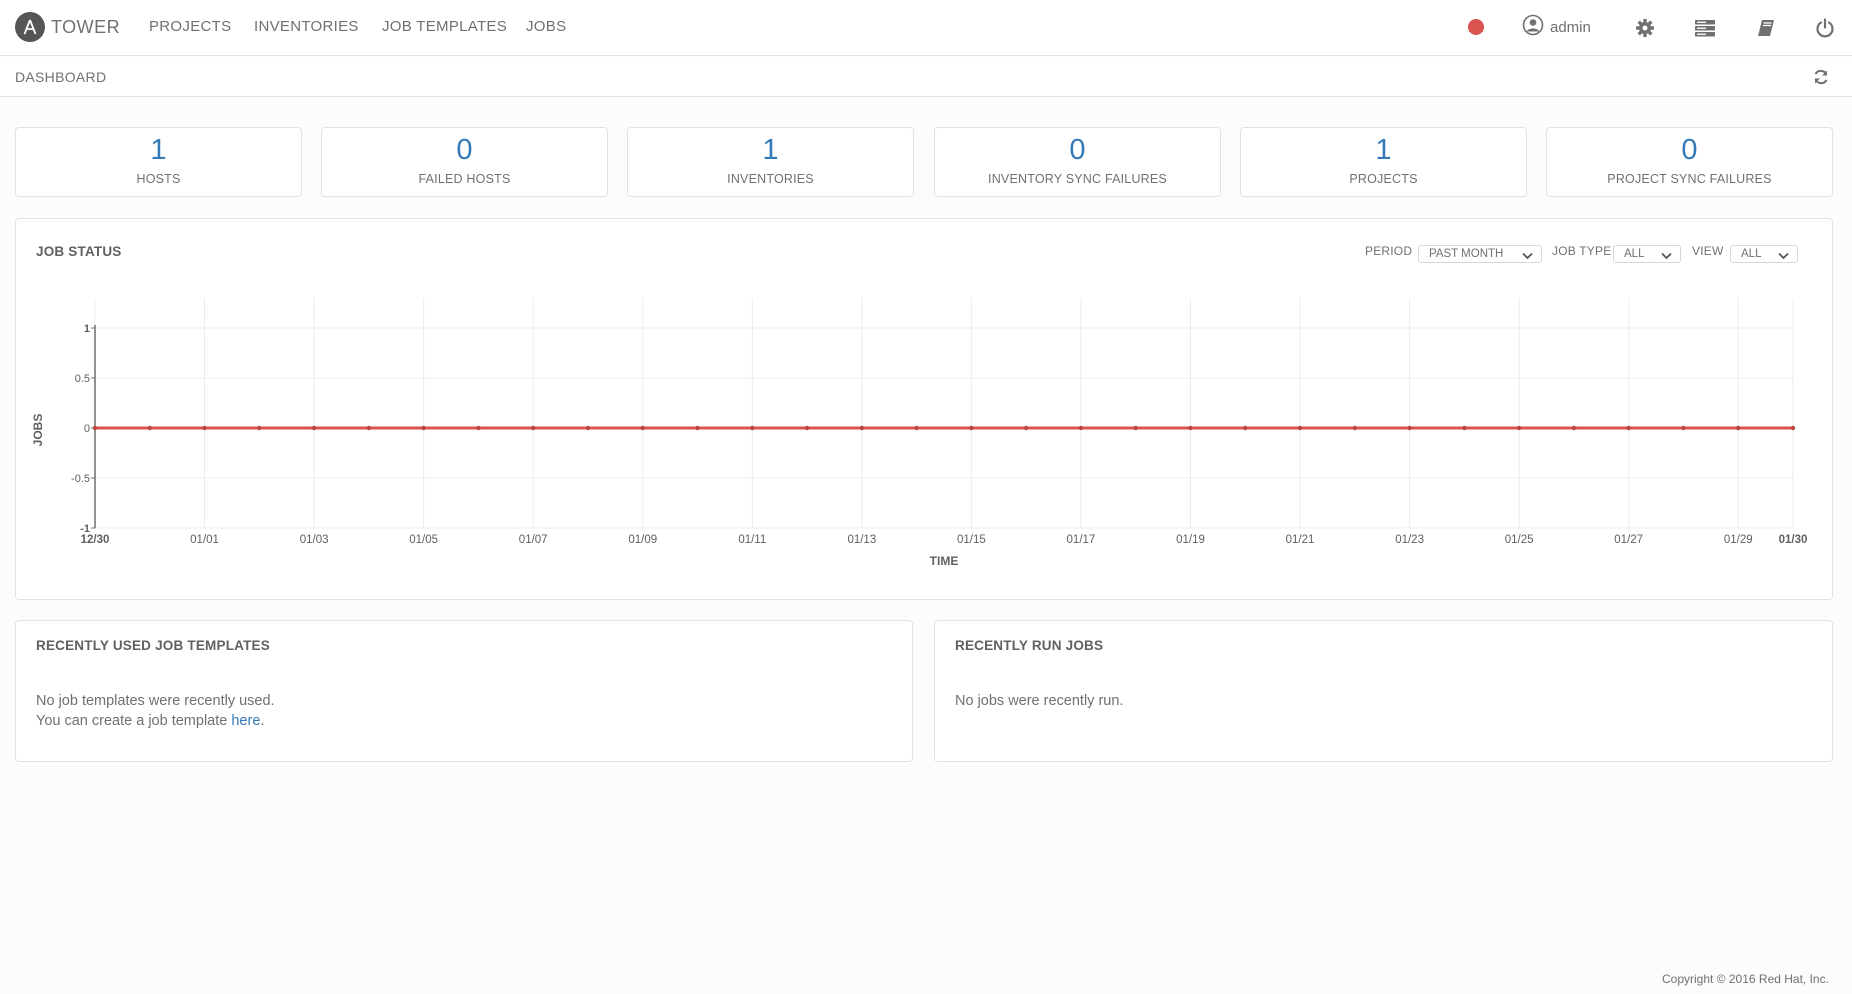 The width and height of the screenshot is (1852, 994). I want to click on nav-inventories: INVENTORIES, so click(306, 26).